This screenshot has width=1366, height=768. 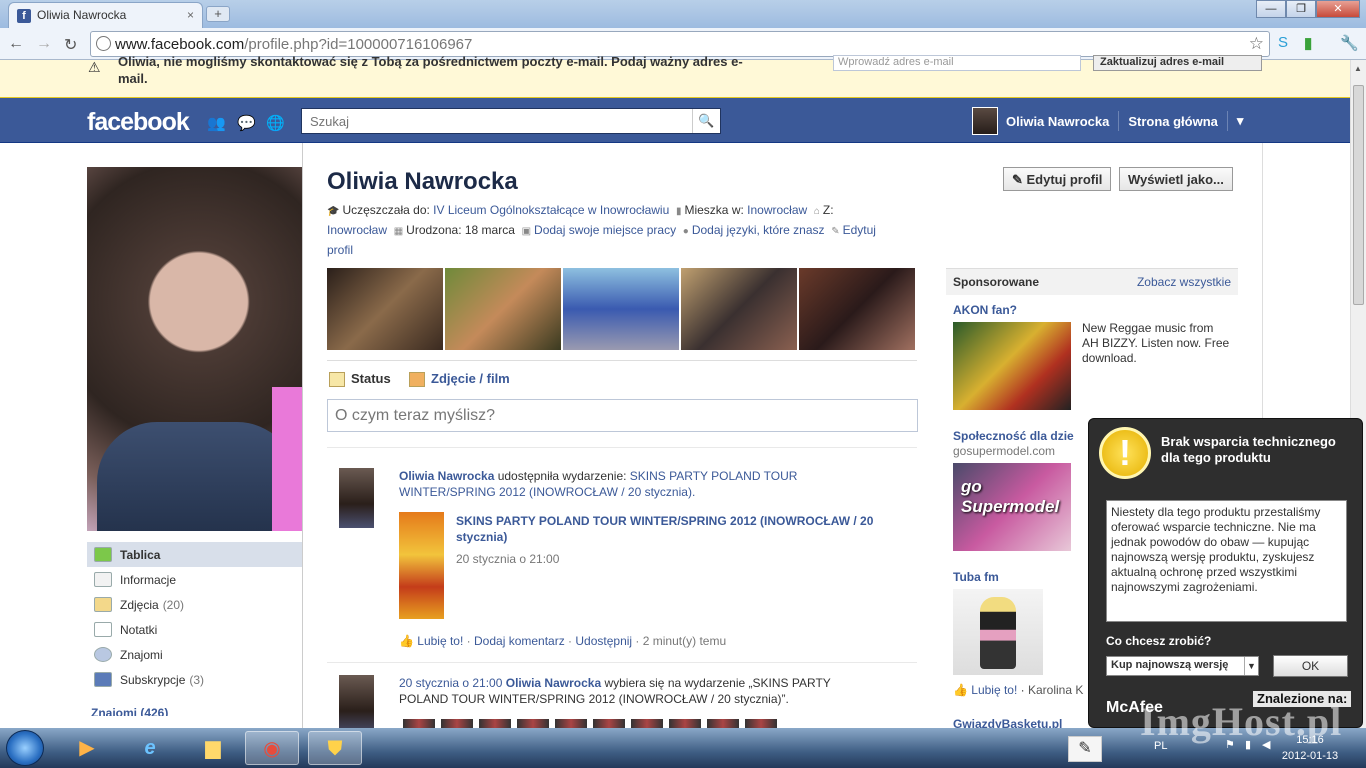 What do you see at coordinates (450, 683) in the screenshot?
I see `story-date-link: 20 stycznia o 21:00` at bounding box center [450, 683].